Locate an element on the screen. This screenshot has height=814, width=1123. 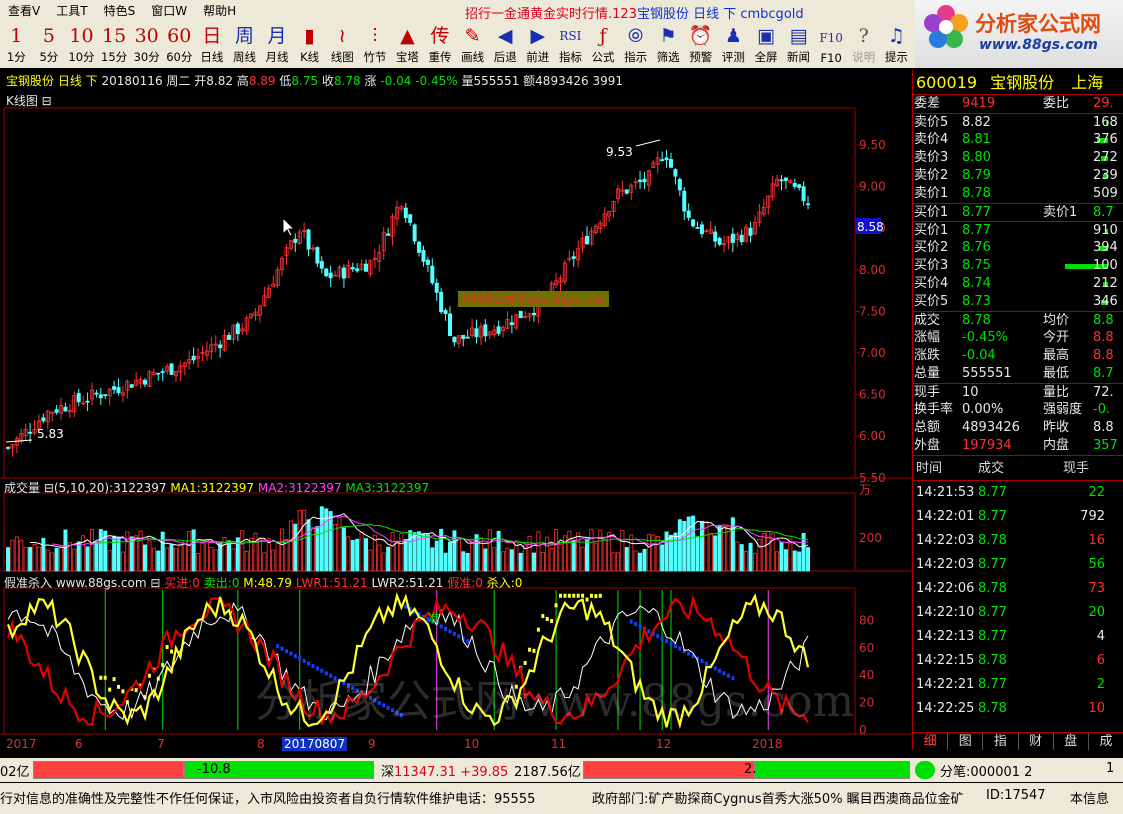
toolbar-icon-20: ⚑ is located at coordinates (668, 36).